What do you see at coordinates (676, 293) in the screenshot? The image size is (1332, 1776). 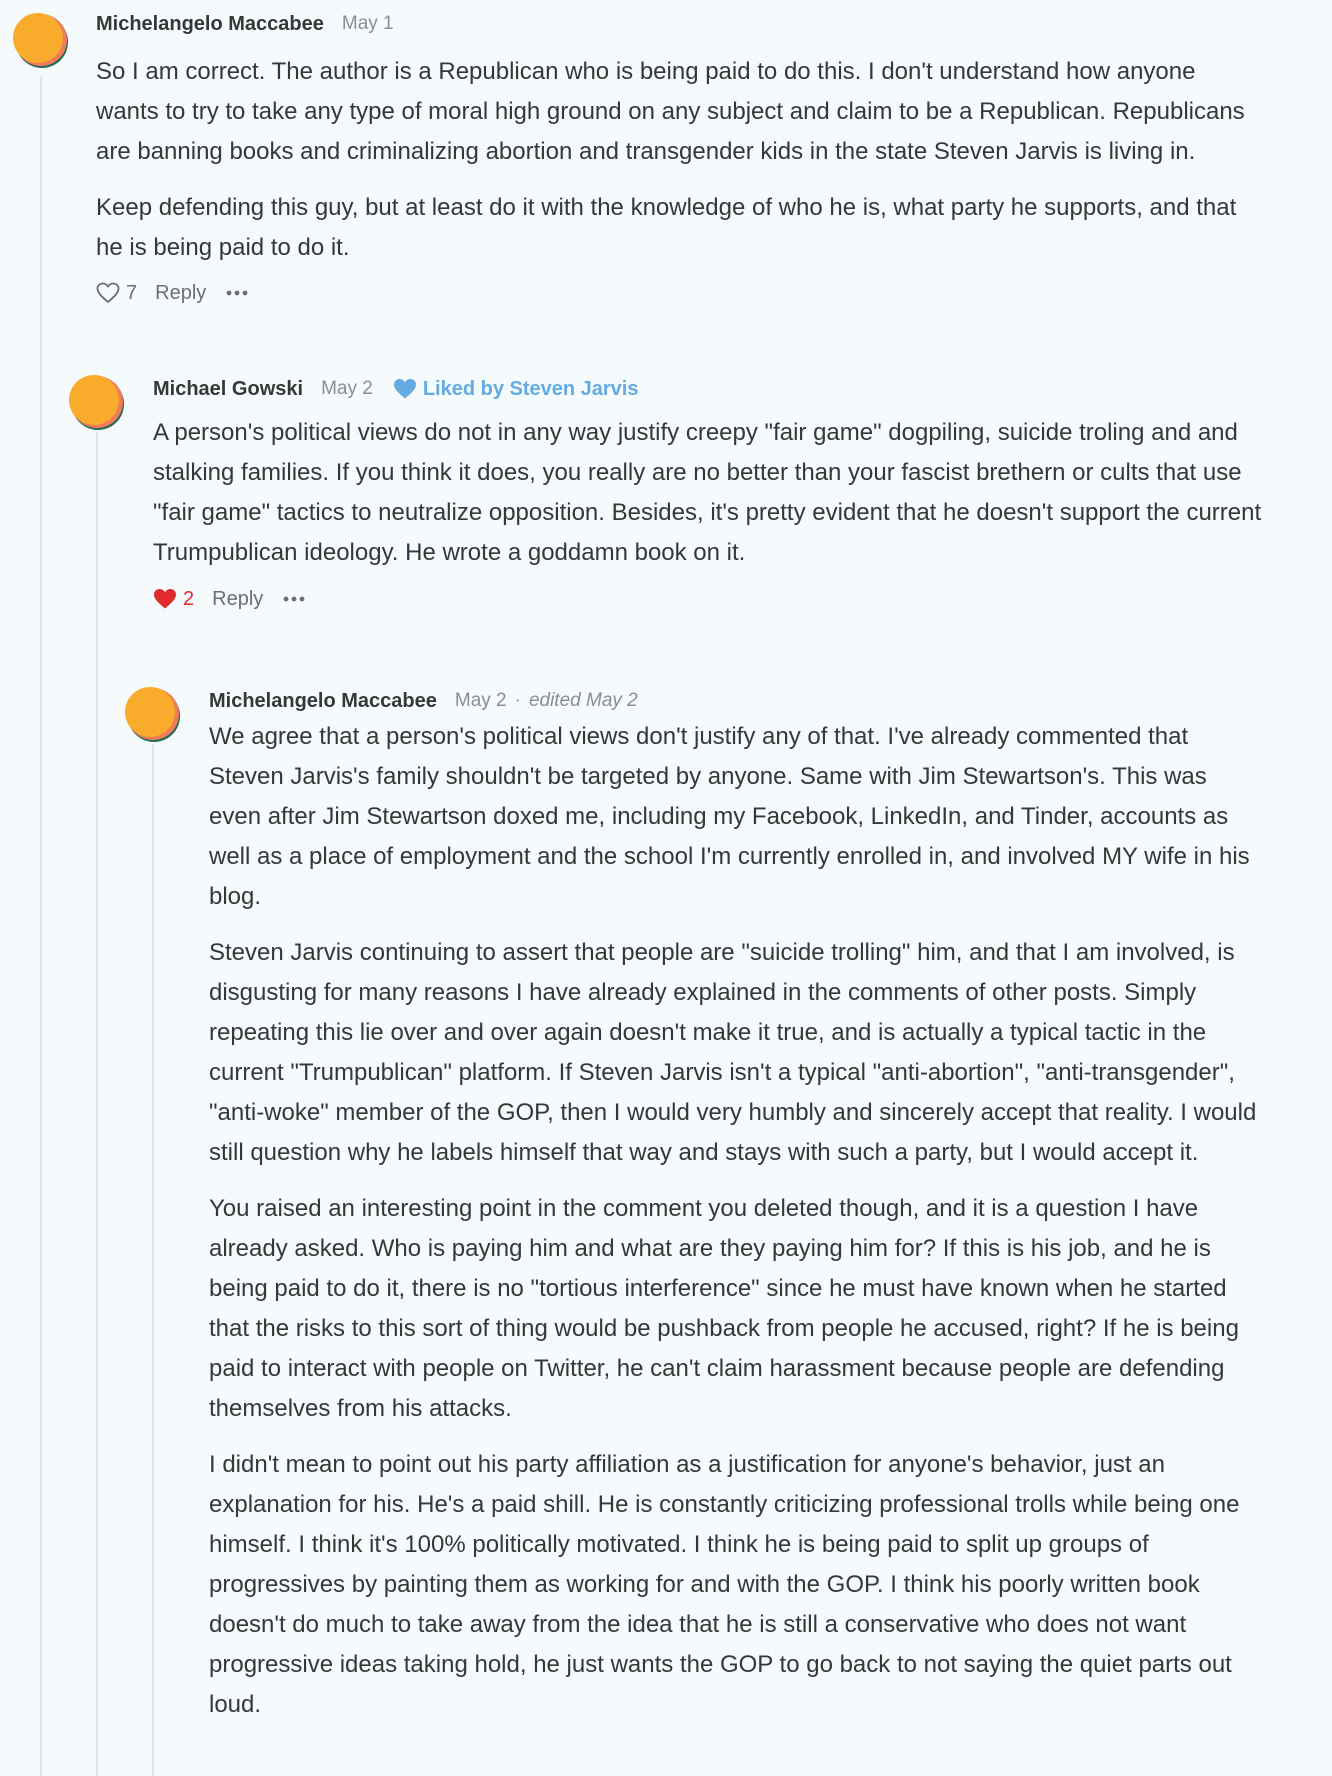 I see `comment-actions: 7 Reply` at bounding box center [676, 293].